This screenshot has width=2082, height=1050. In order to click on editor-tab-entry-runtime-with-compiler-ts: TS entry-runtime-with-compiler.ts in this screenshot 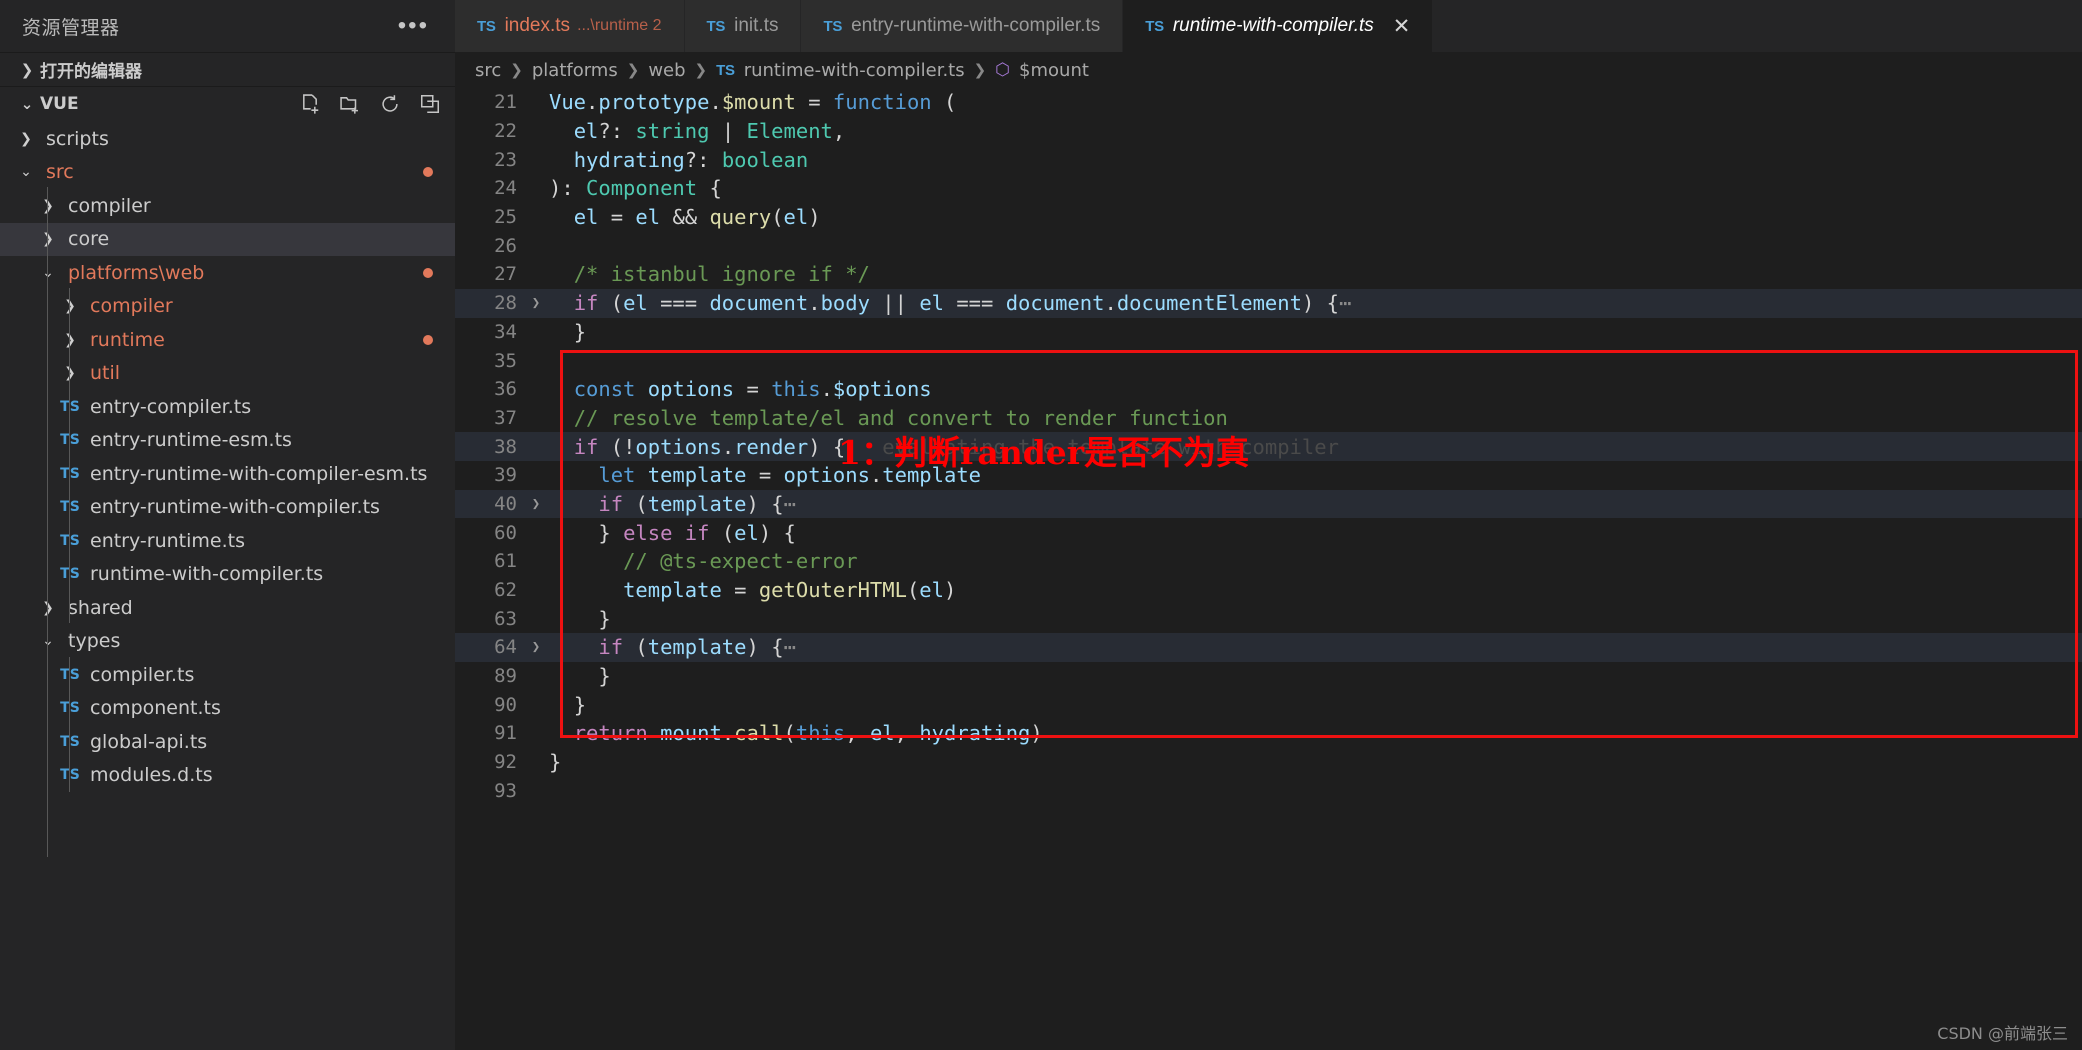, I will do `click(962, 26)`.